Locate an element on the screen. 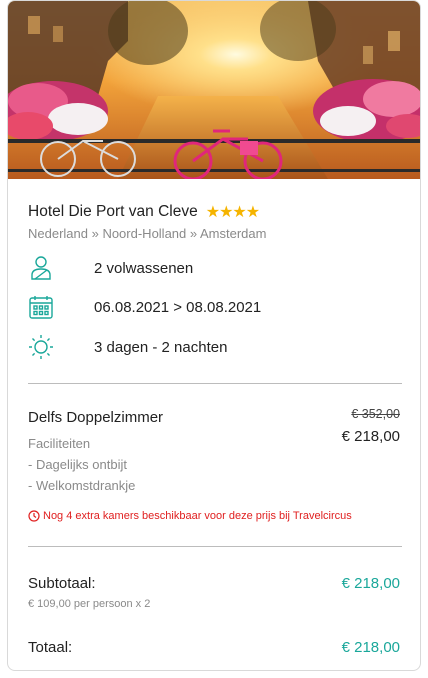 Image resolution: width=428 pixels, height=678 pixels. hotel-name: Hotel Die Port van Cleve is located at coordinates (113, 211).